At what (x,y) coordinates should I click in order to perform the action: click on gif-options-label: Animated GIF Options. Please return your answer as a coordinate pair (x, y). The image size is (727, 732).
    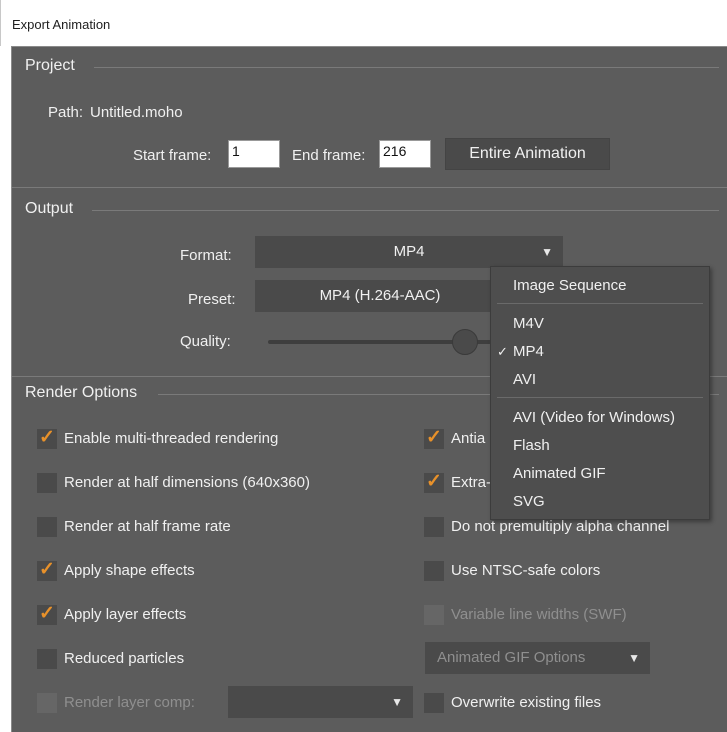
    Looking at the image, I should click on (511, 657).